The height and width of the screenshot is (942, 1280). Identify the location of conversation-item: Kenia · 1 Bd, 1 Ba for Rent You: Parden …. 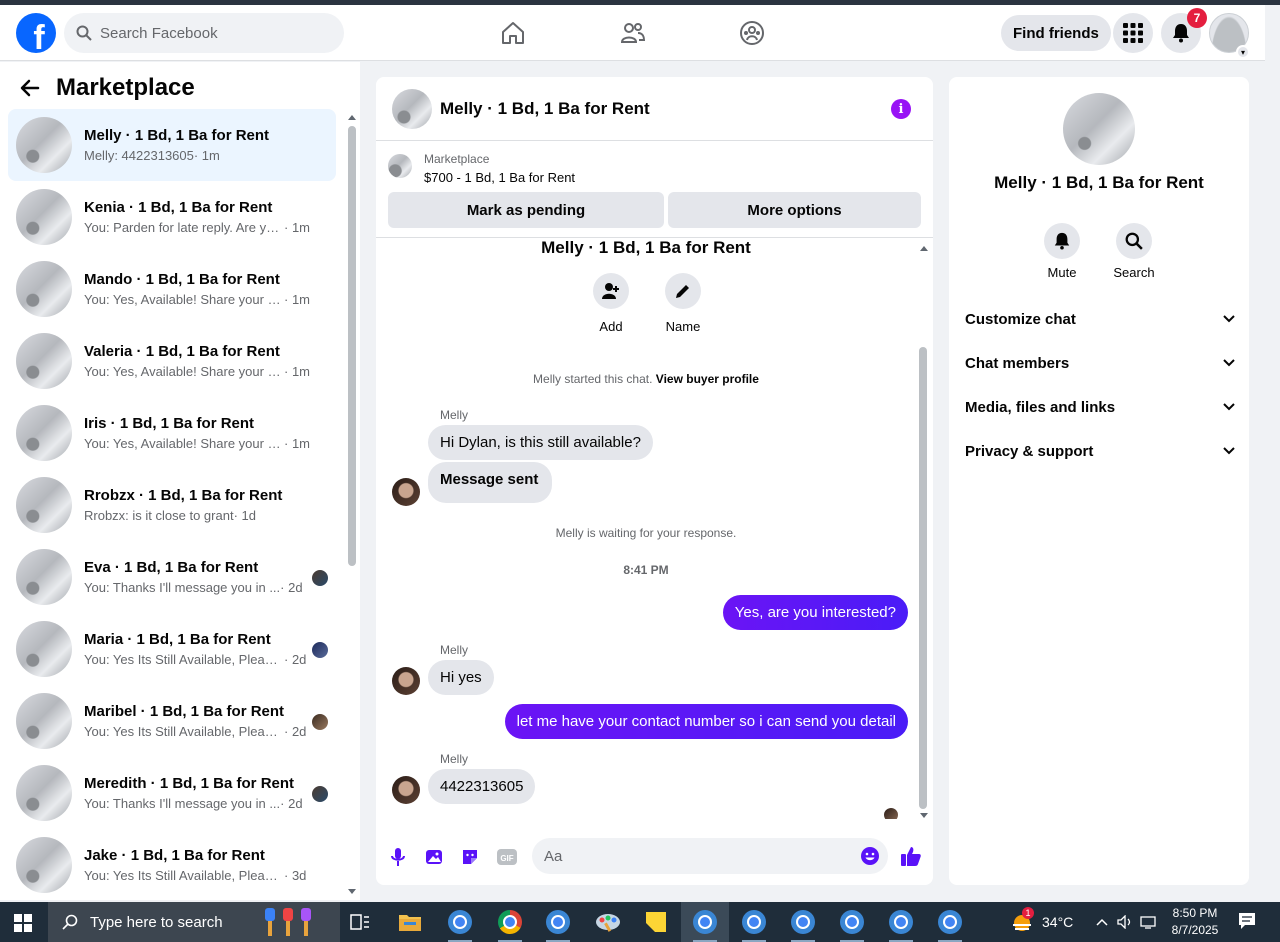
(172, 217).